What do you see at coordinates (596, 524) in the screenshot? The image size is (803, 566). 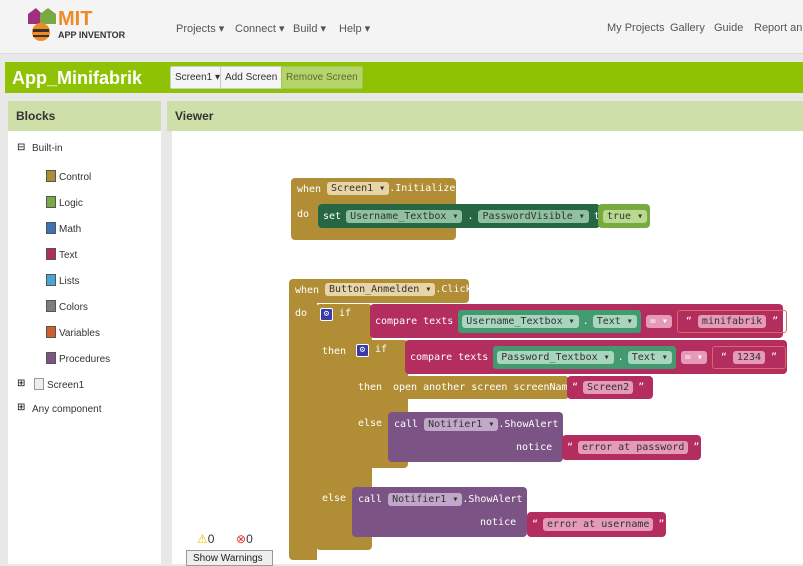 I see `text-block: “error at username”` at bounding box center [596, 524].